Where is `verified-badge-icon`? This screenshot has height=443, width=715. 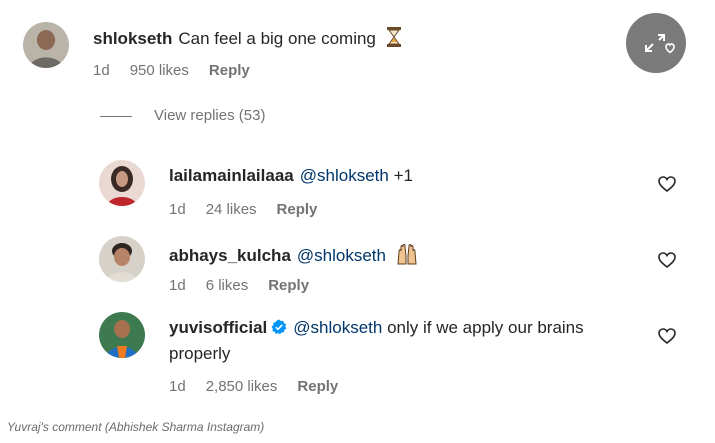
verified-badge-icon is located at coordinates (279, 329).